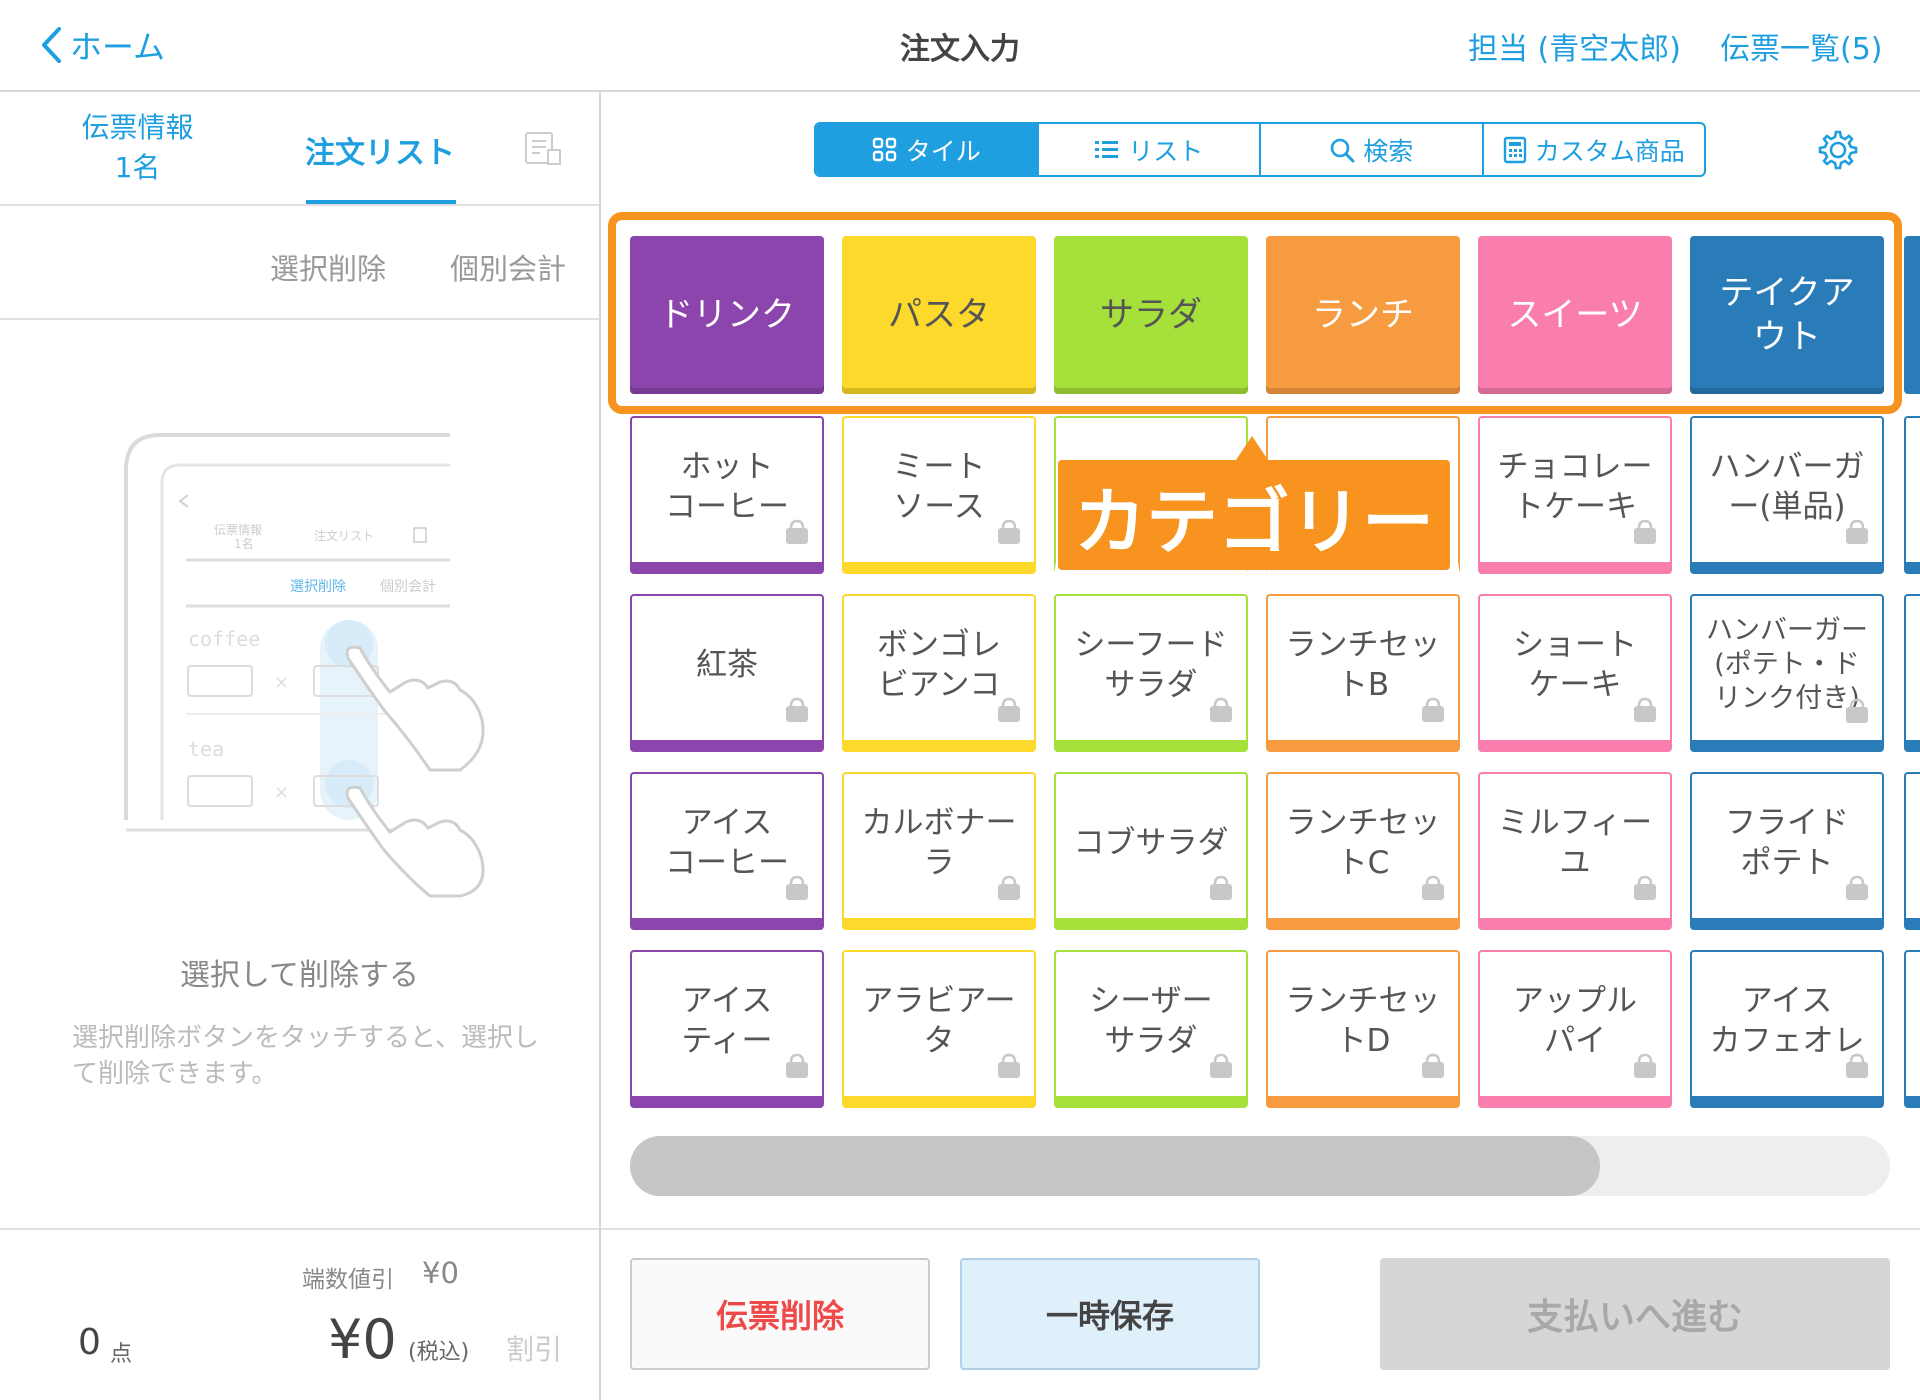 The height and width of the screenshot is (1400, 1920). I want to click on scrollbar-thumb, so click(1115, 1166).